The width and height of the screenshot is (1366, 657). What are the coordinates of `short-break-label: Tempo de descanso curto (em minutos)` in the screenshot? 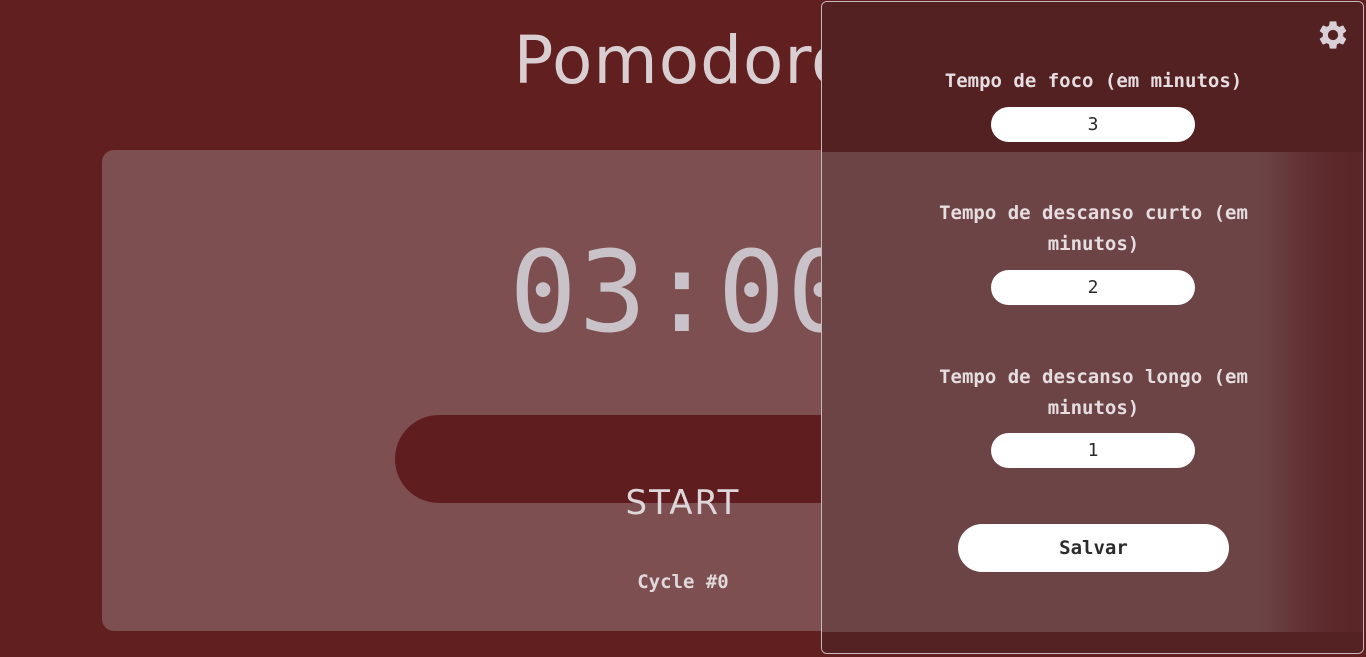 It's located at (1093, 228).